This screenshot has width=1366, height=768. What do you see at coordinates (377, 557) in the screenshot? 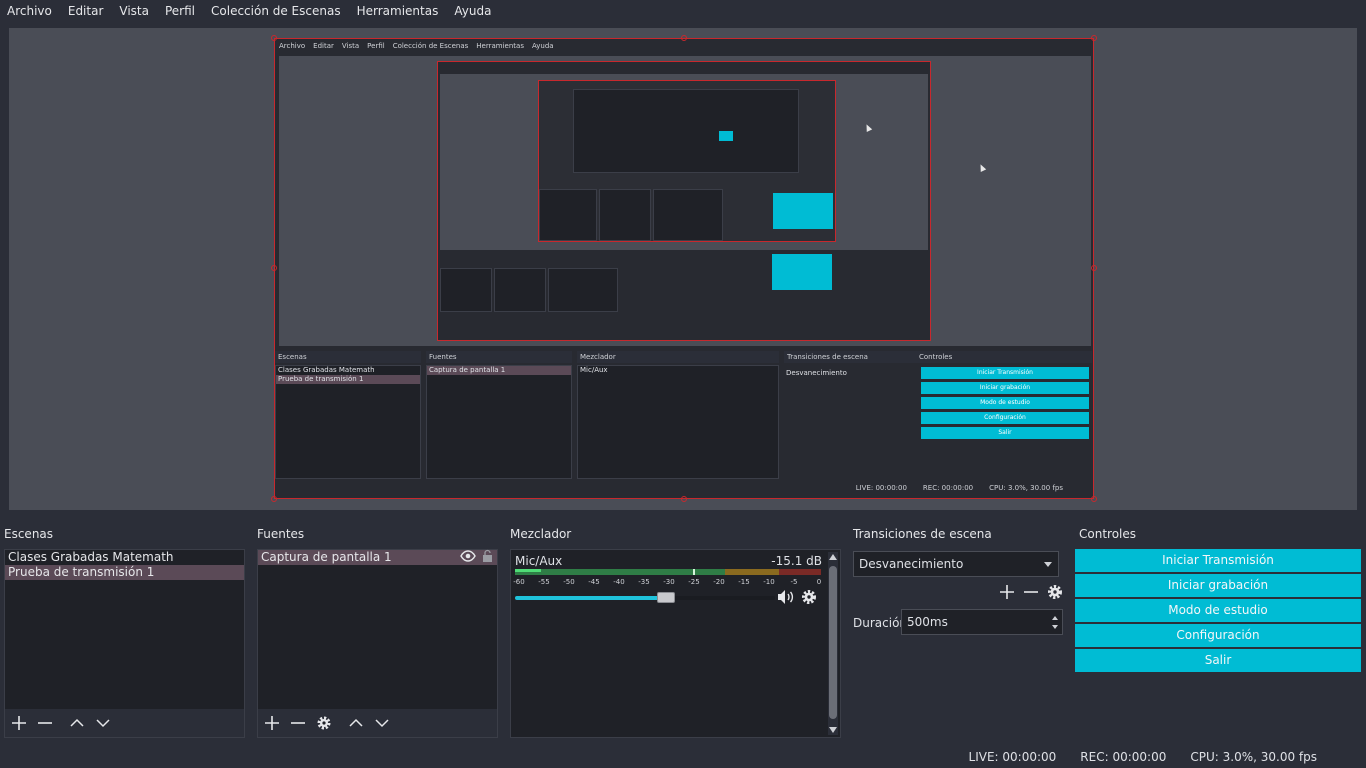
I see `source-item: Captura de pantalla 1` at bounding box center [377, 557].